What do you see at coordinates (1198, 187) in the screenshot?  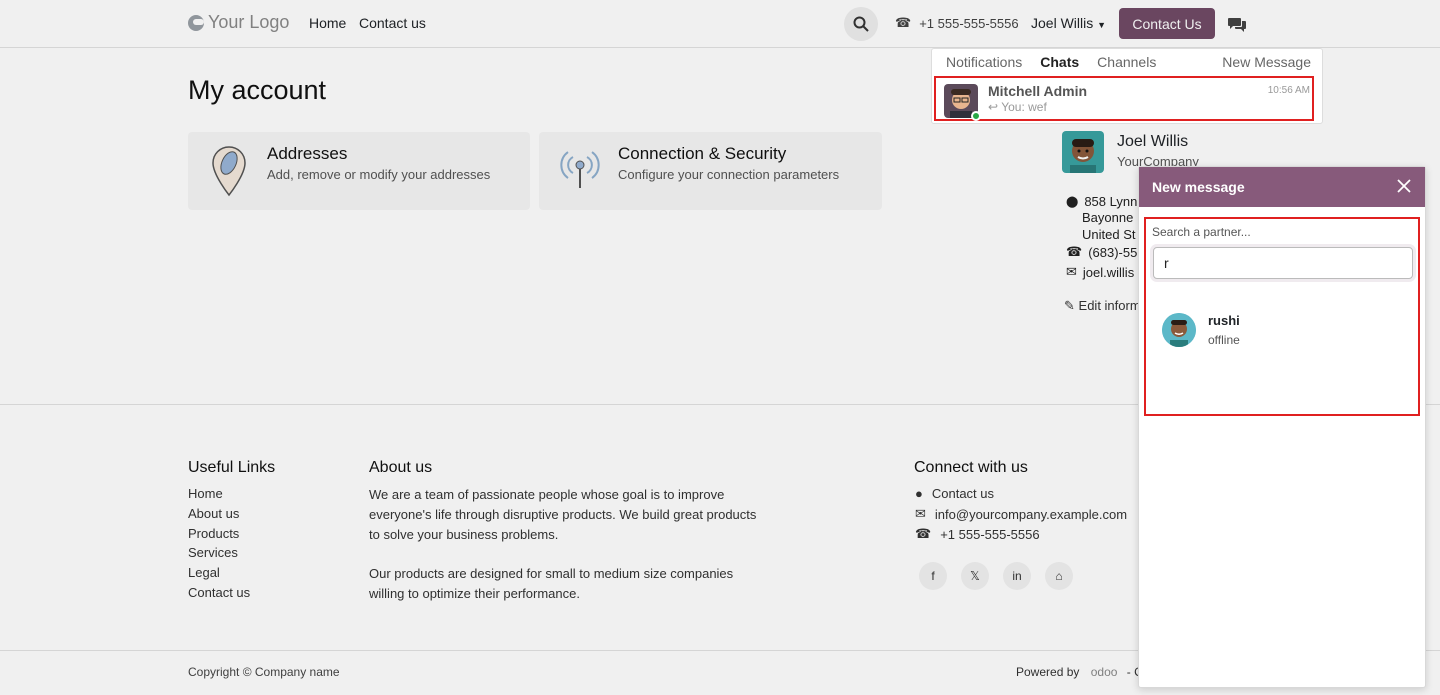 I see `new-message-title: New message` at bounding box center [1198, 187].